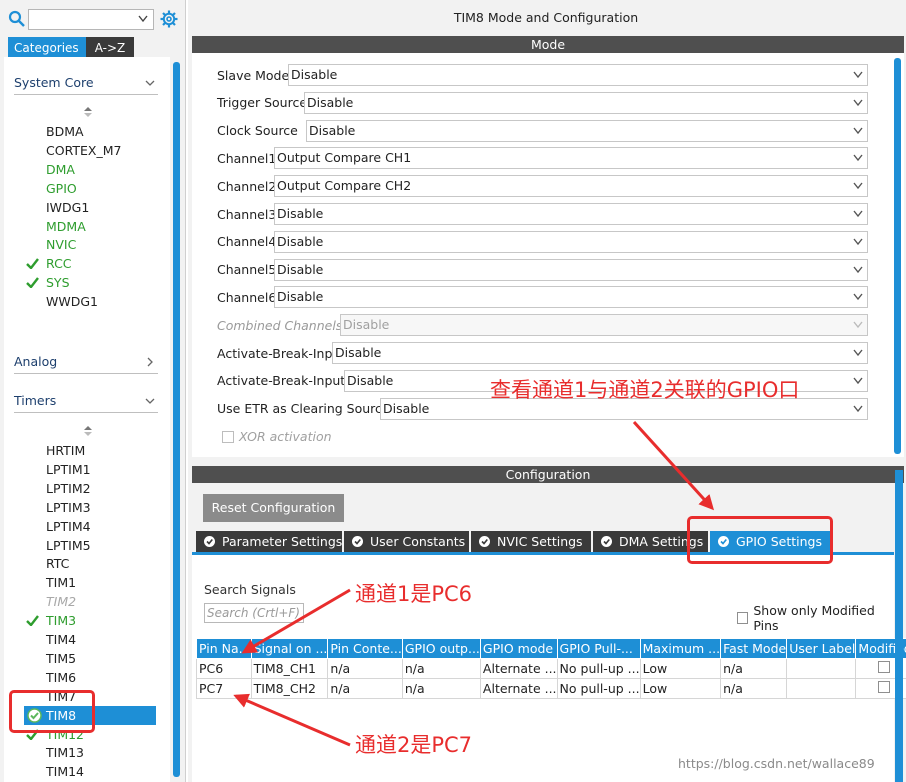  Describe the element at coordinates (224, 688) in the screenshot. I see `table-cell-pin-na: PC7` at that location.